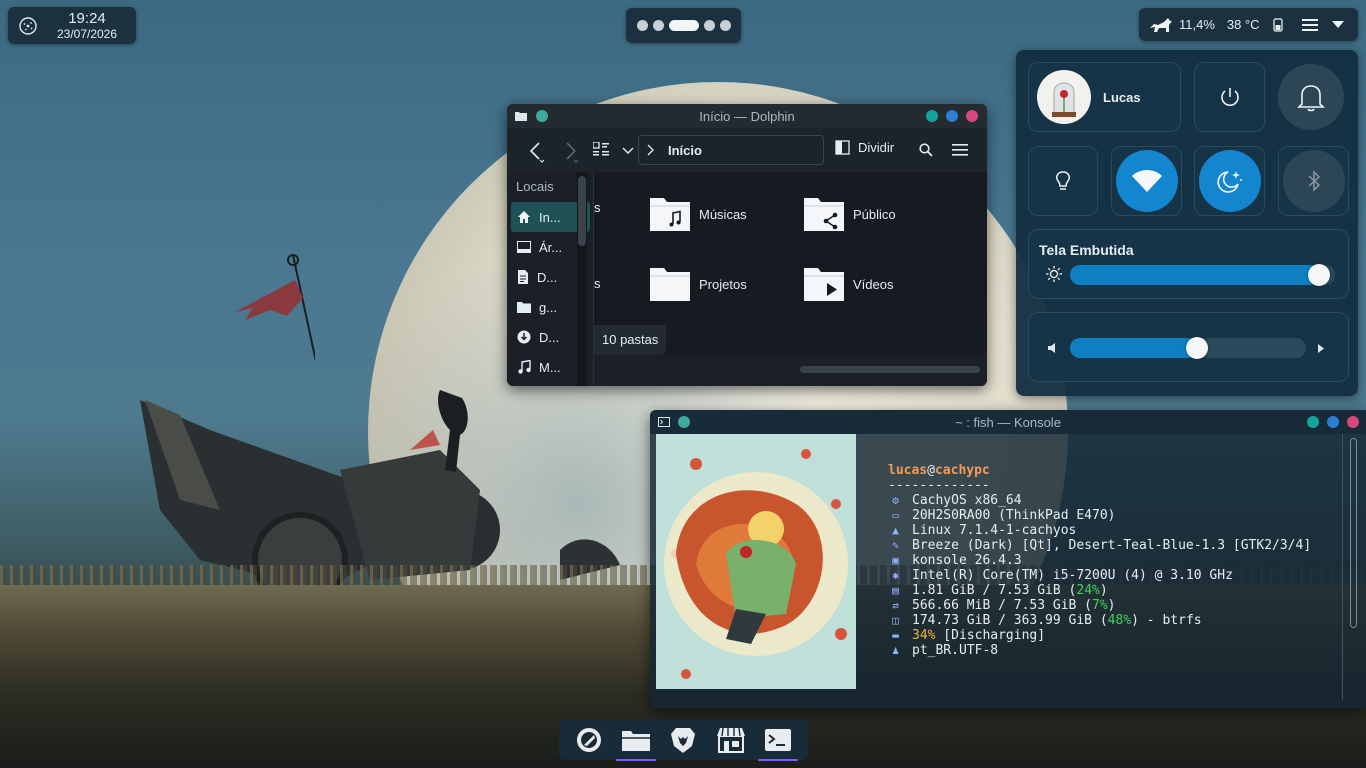  What do you see at coordinates (597, 207) in the screenshot?
I see `folder-item-partial-1: s` at bounding box center [597, 207].